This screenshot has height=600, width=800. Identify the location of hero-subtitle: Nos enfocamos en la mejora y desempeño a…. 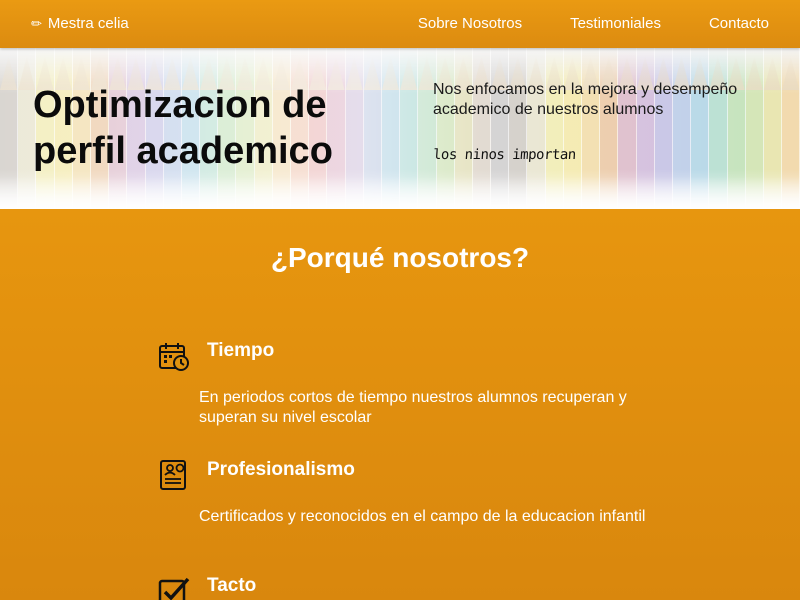
(585, 99).